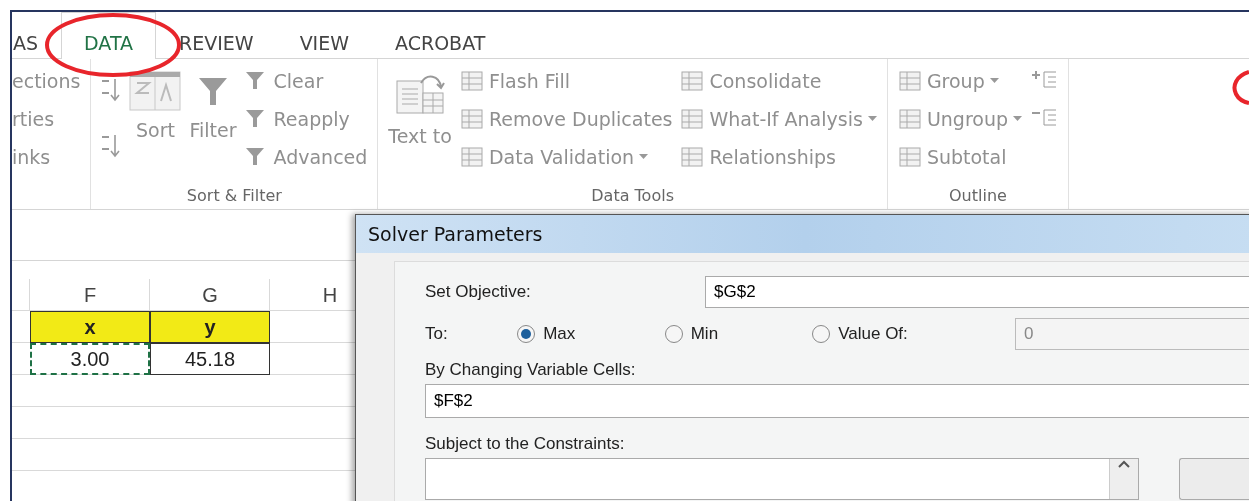 The width and height of the screenshot is (1249, 501). Describe the element at coordinates (632, 195) in the screenshot. I see `group-label: Data Tools` at that location.